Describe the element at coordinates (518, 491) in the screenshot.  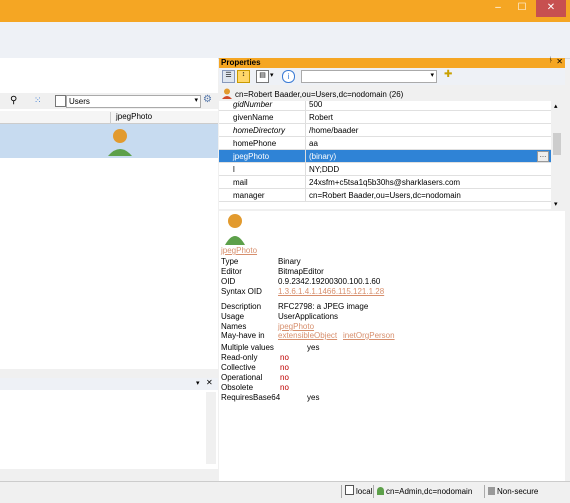
I see `status-security-label: Non-secure` at that location.